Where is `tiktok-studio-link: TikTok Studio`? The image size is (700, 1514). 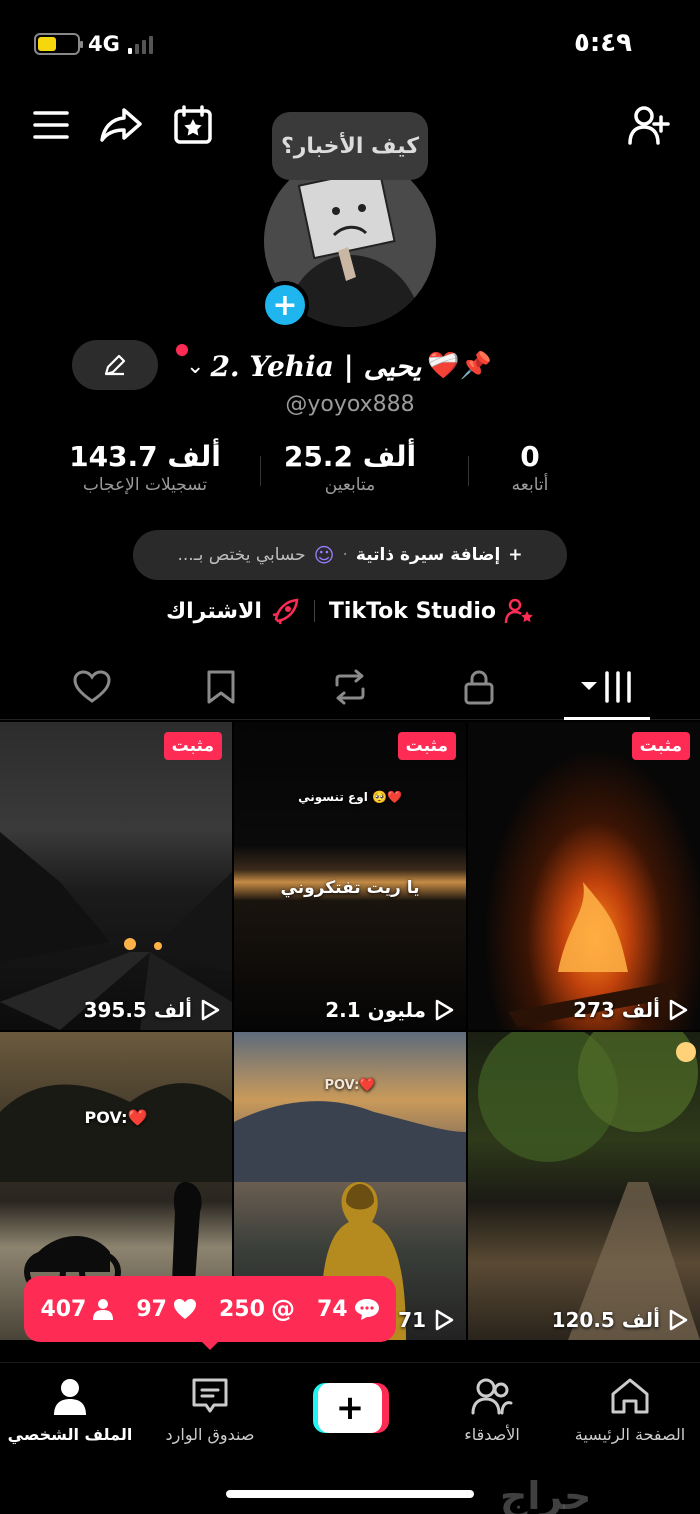 tiktok-studio-link: TikTok Studio is located at coordinates (431, 611).